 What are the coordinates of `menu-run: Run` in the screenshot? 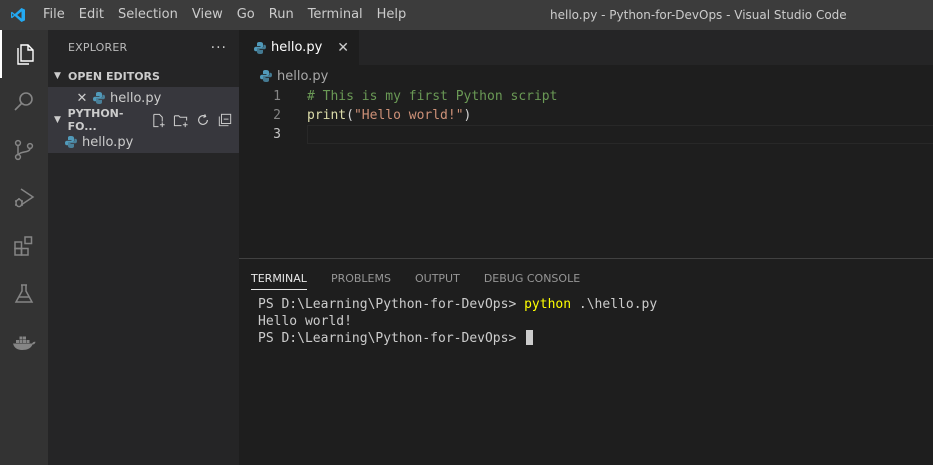 It's located at (281, 15).